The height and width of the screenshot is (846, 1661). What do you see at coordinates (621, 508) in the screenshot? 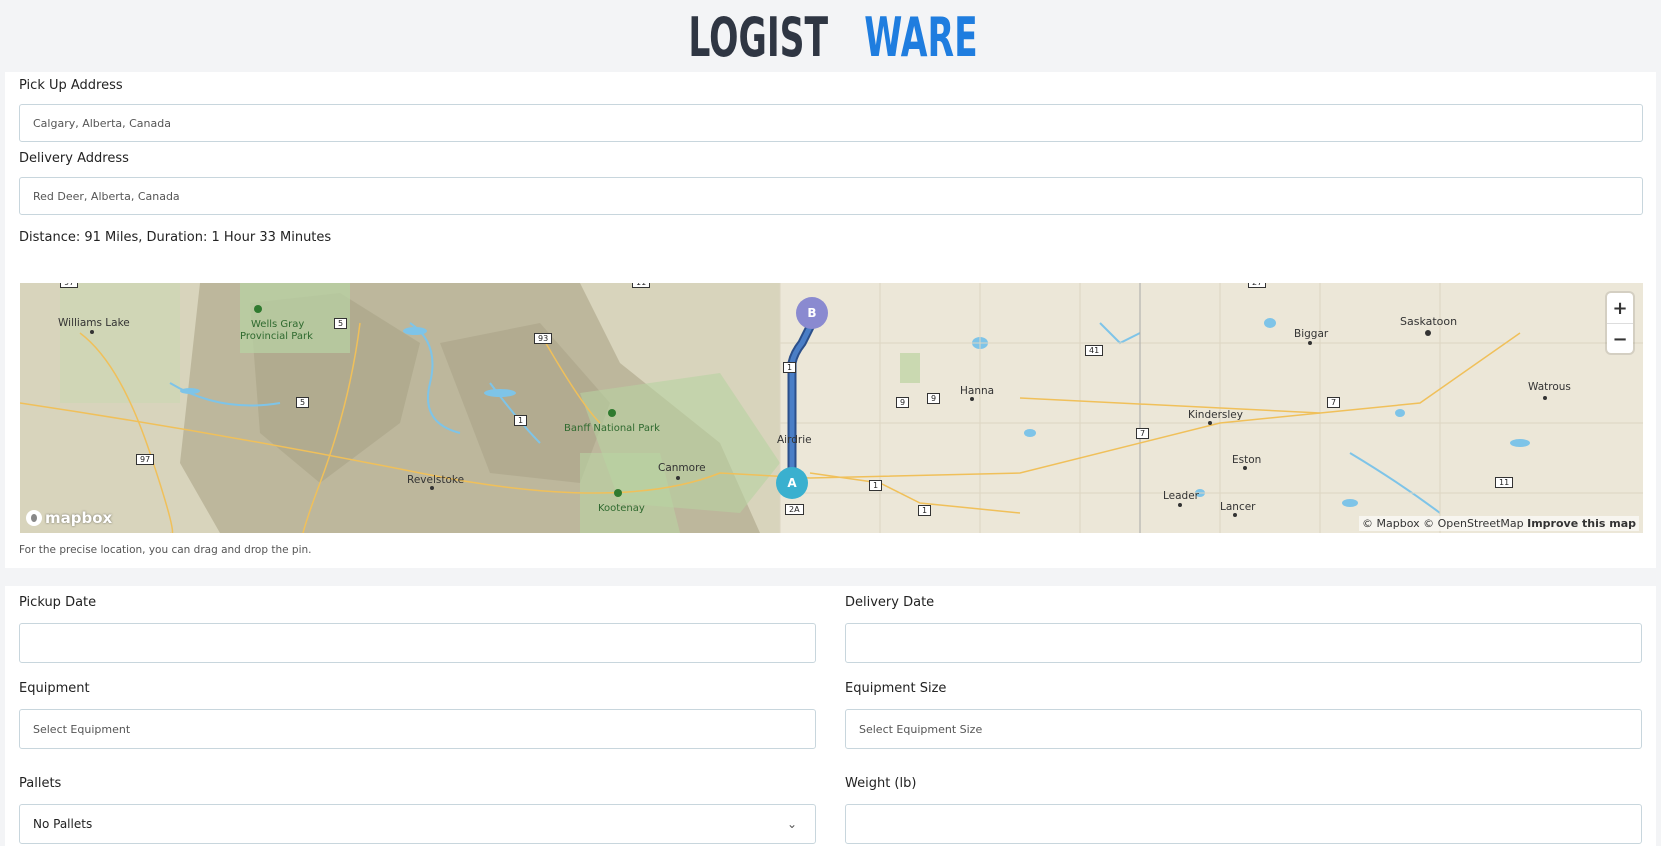
I see `place-kootenay: Kootenay` at bounding box center [621, 508].